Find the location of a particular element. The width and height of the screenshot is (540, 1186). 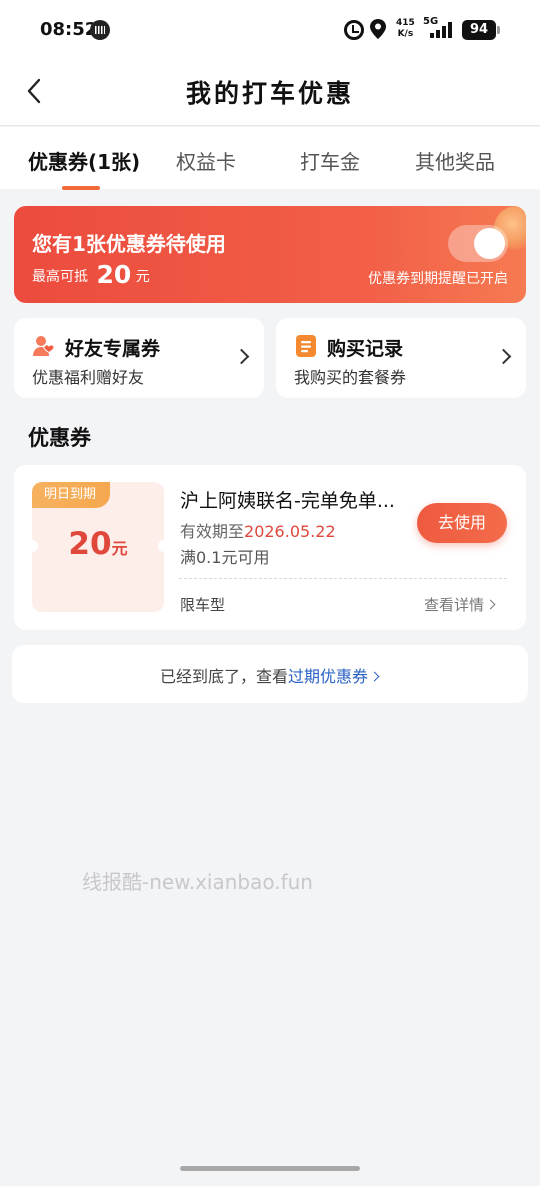

network-speed-value: 415 is located at coordinates (405, 23).